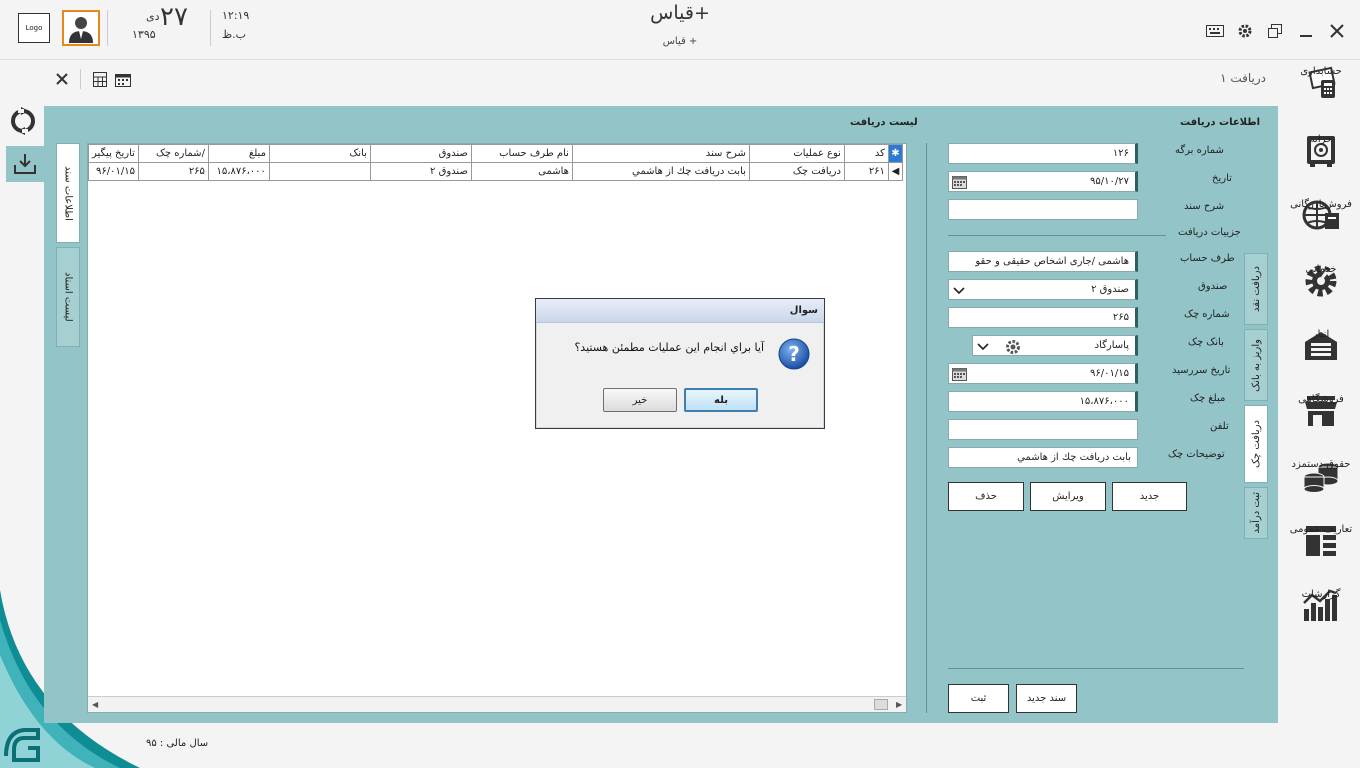 The height and width of the screenshot is (768, 1360). Describe the element at coordinates (986, 496) in the screenshot. I see `delete-button: حذف` at that location.